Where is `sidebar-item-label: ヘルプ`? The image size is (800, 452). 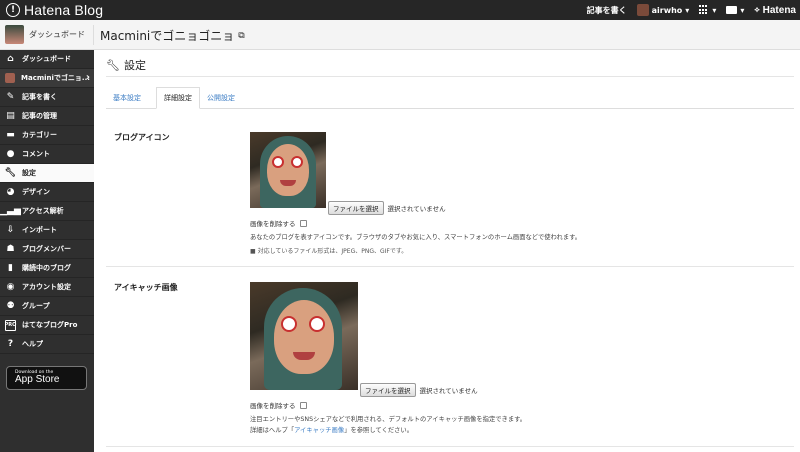
sidebar-item-label: ヘルプ is located at coordinates (32, 344).